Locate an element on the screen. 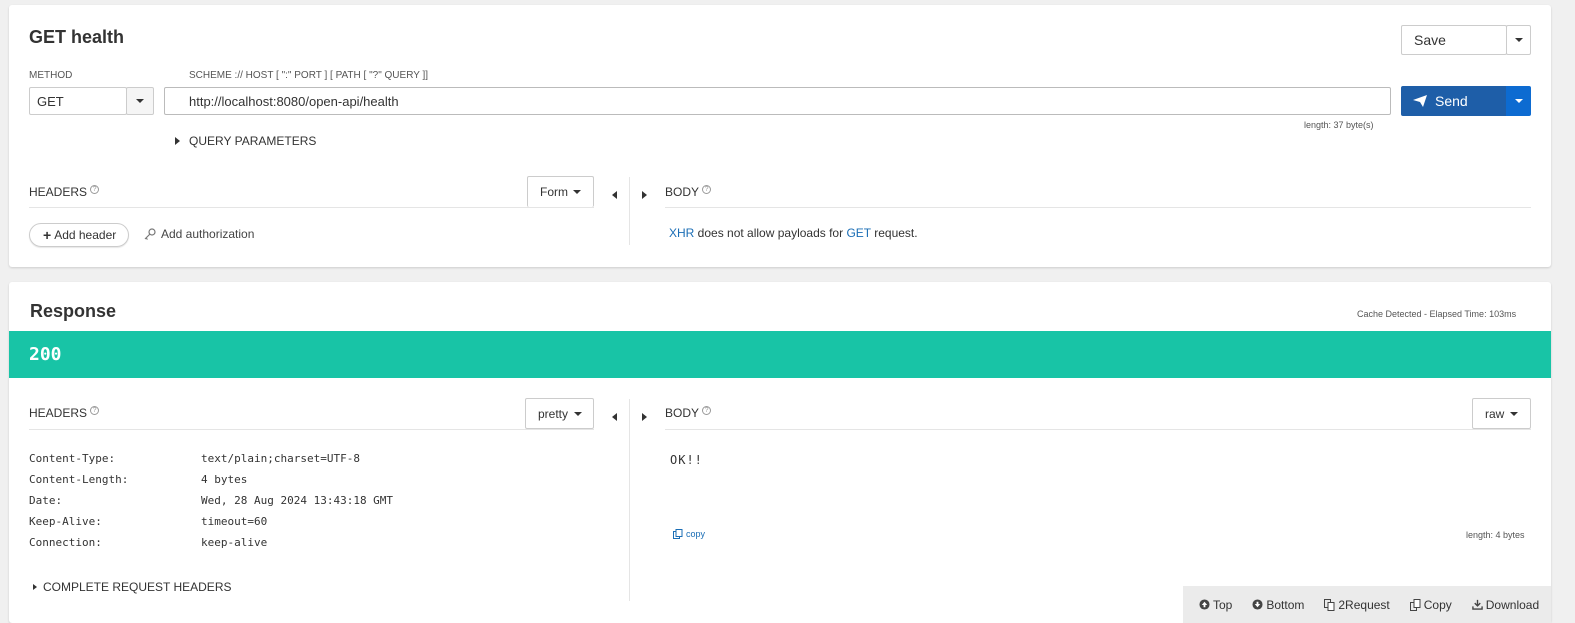 The height and width of the screenshot is (623, 1575). save-button: Save is located at coordinates (1454, 40).